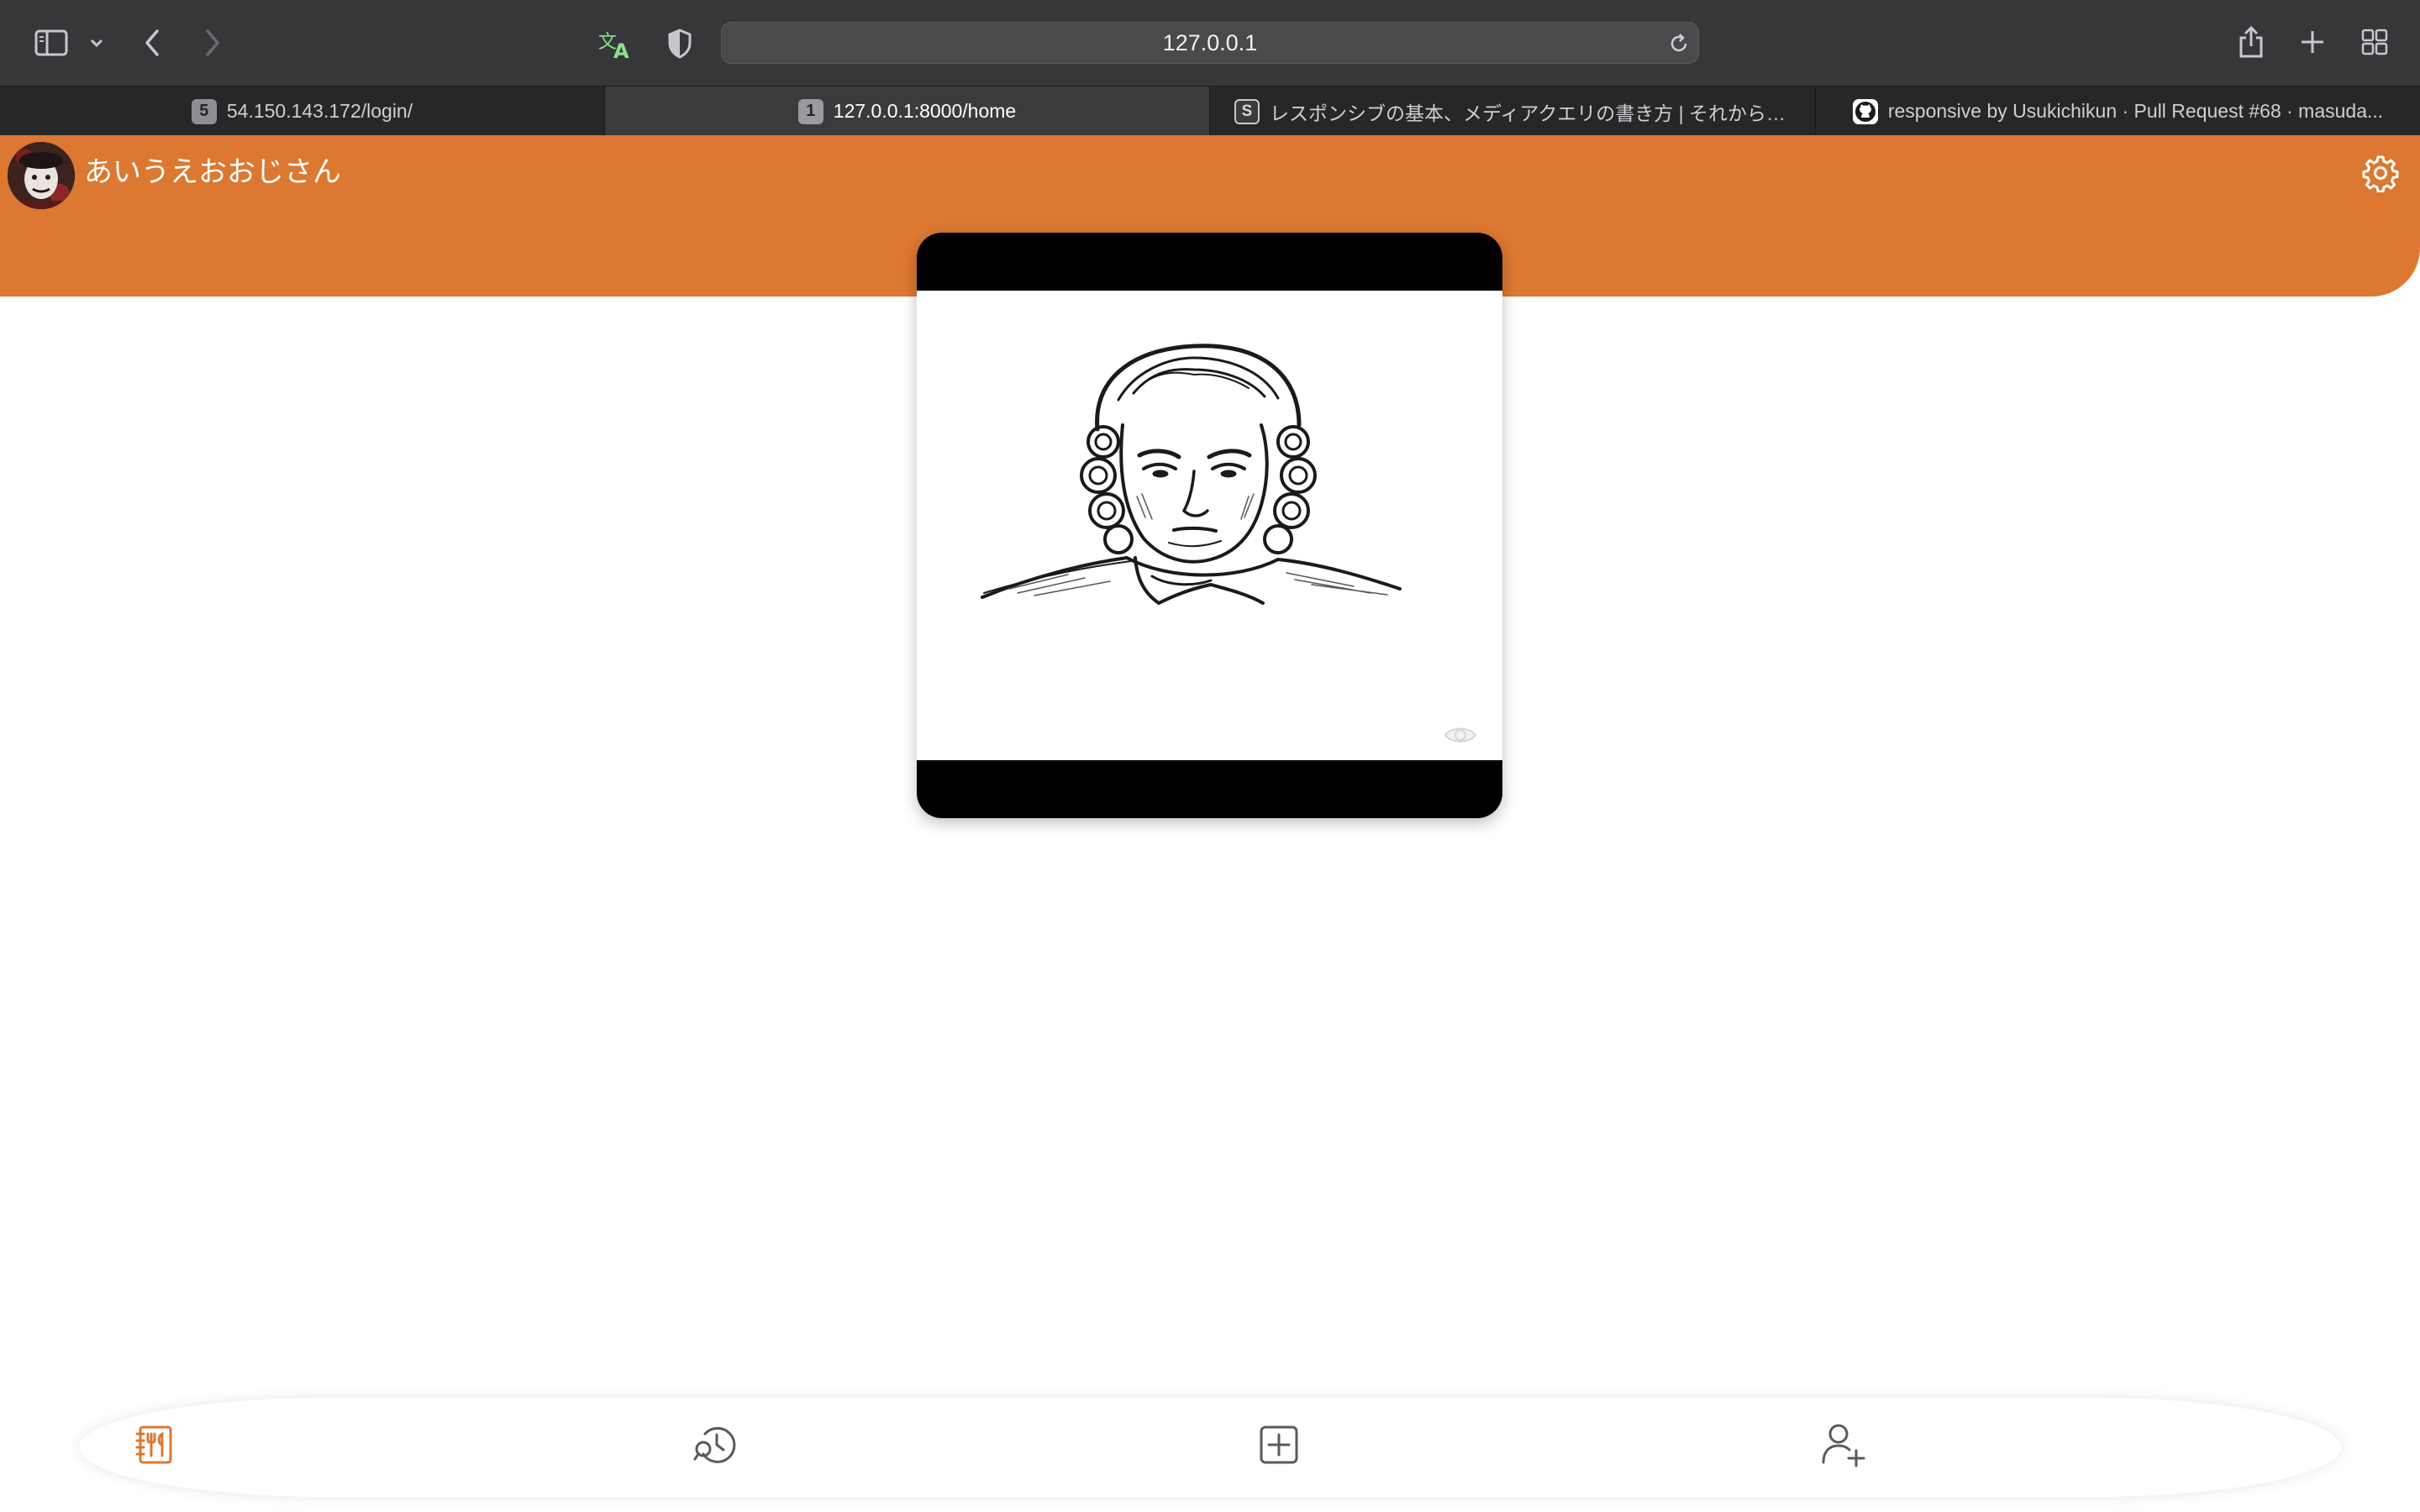 This screenshot has width=2420, height=1512. I want to click on nav-history-button, so click(716, 1446).